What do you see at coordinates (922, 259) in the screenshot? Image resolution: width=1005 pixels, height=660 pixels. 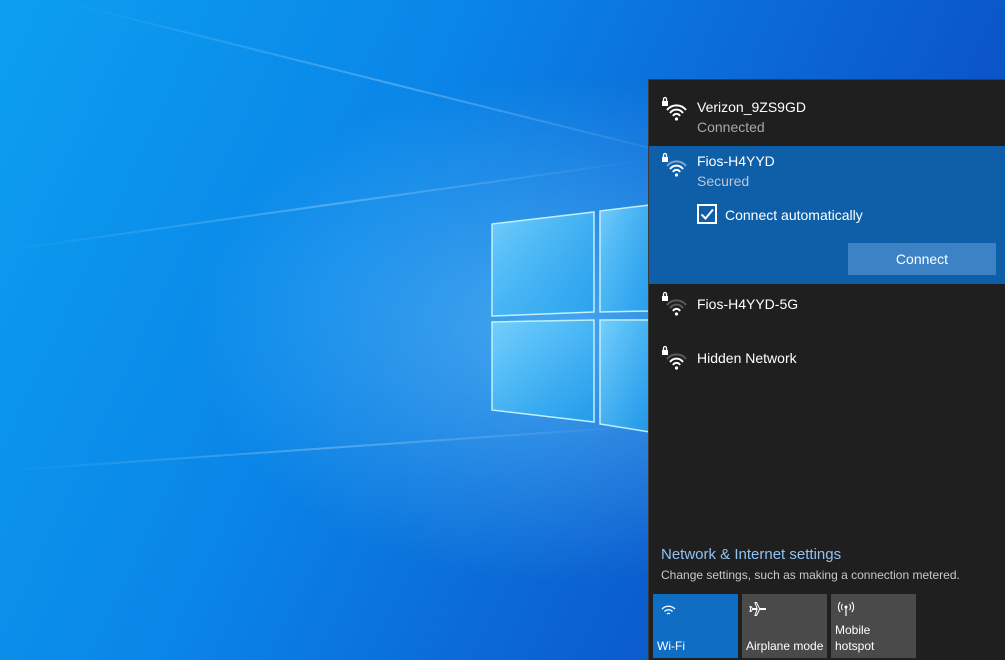 I see `connect-button: Connect` at bounding box center [922, 259].